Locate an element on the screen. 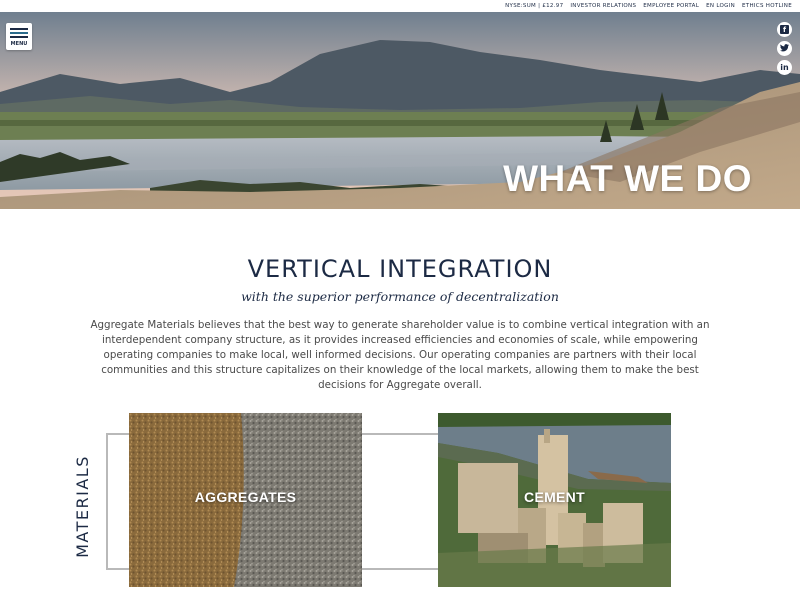 Image resolution: width=800 pixels, height=600 pixels. facebook-icon: f is located at coordinates (784, 29).